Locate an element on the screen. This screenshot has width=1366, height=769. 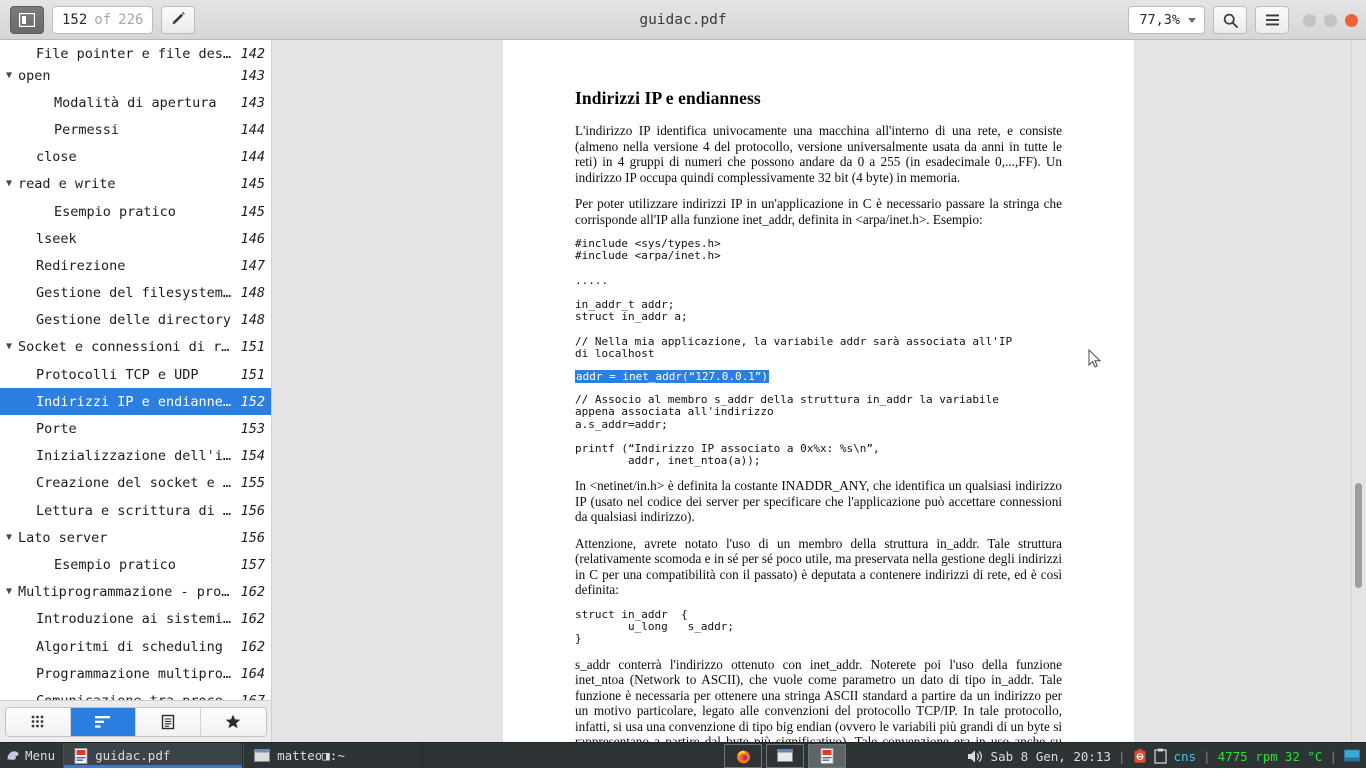
temperature-value: 32 °C is located at coordinates (1304, 756).